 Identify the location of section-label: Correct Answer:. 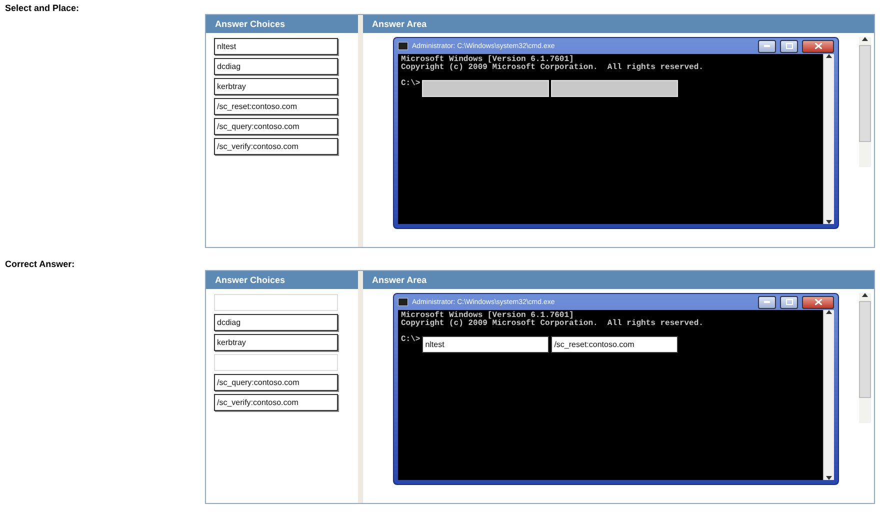
(40, 264).